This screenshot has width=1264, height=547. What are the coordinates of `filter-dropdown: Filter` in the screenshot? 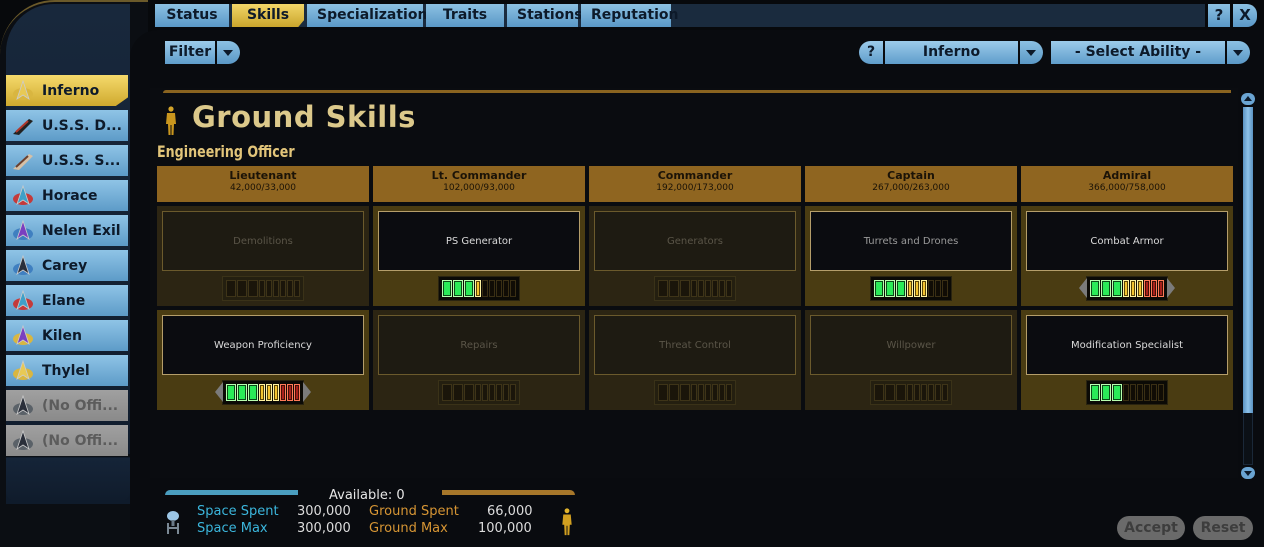 It's located at (202, 52).